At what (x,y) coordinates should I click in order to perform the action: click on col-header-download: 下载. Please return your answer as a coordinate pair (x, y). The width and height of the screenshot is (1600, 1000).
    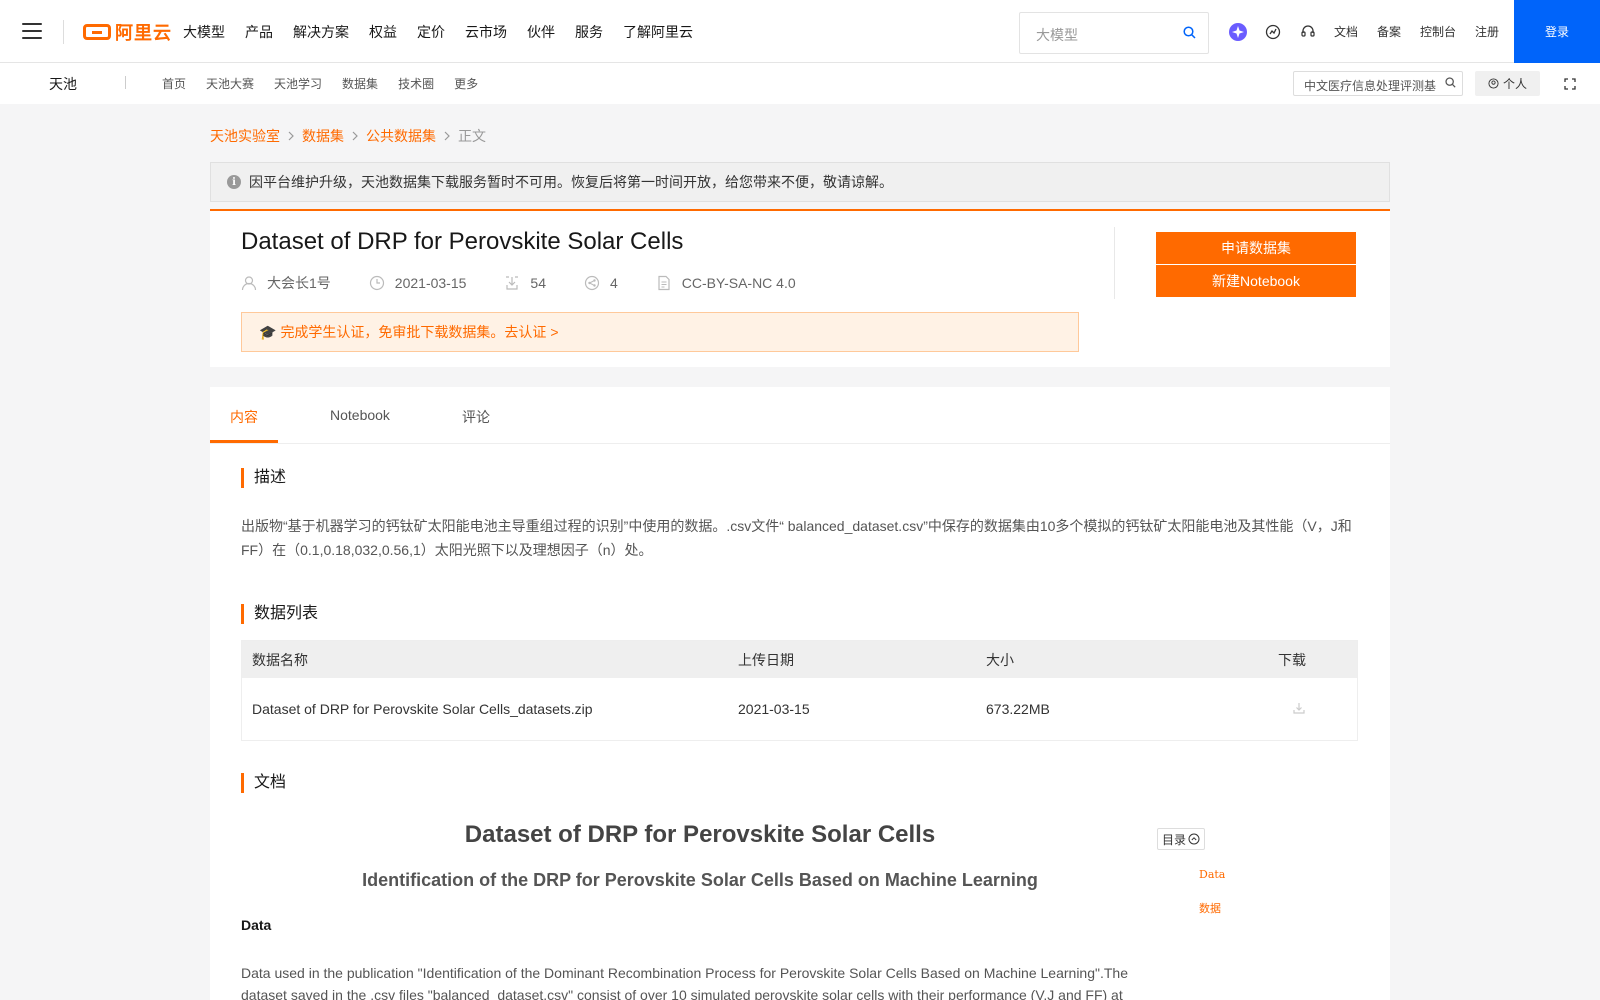
    Looking at the image, I should click on (1292, 659).